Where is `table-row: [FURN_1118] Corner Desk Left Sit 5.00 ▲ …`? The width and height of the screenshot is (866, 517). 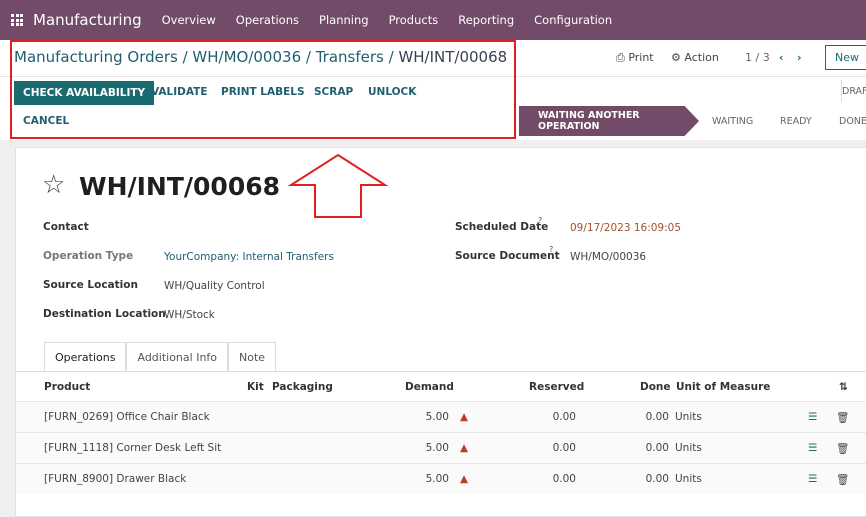 table-row: [FURN_1118] Corner Desk Left Sit 5.00 ▲ … is located at coordinates (441, 447).